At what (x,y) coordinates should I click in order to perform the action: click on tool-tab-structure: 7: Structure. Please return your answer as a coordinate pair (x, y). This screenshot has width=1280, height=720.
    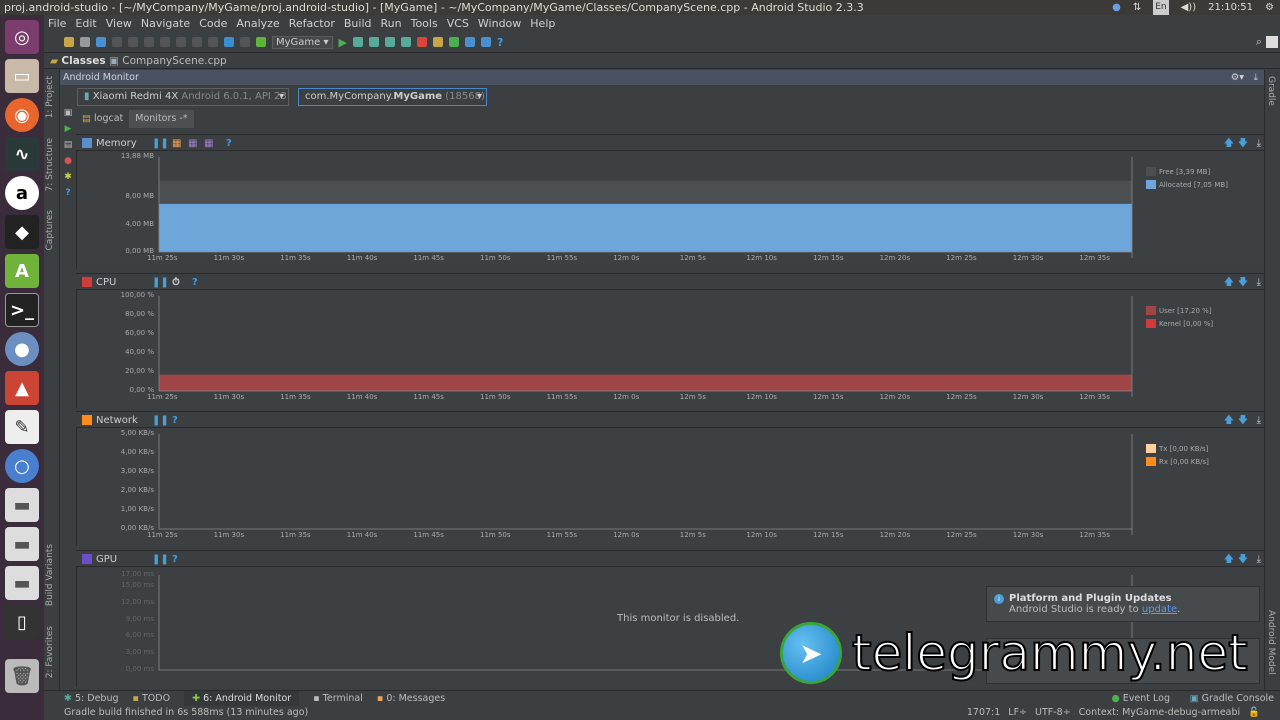
    Looking at the image, I should click on (50, 165).